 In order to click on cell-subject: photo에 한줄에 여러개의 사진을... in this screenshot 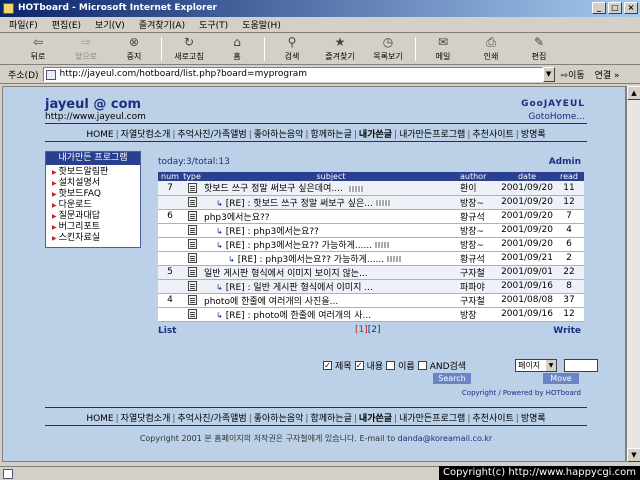, I will do `click(331, 300)`.